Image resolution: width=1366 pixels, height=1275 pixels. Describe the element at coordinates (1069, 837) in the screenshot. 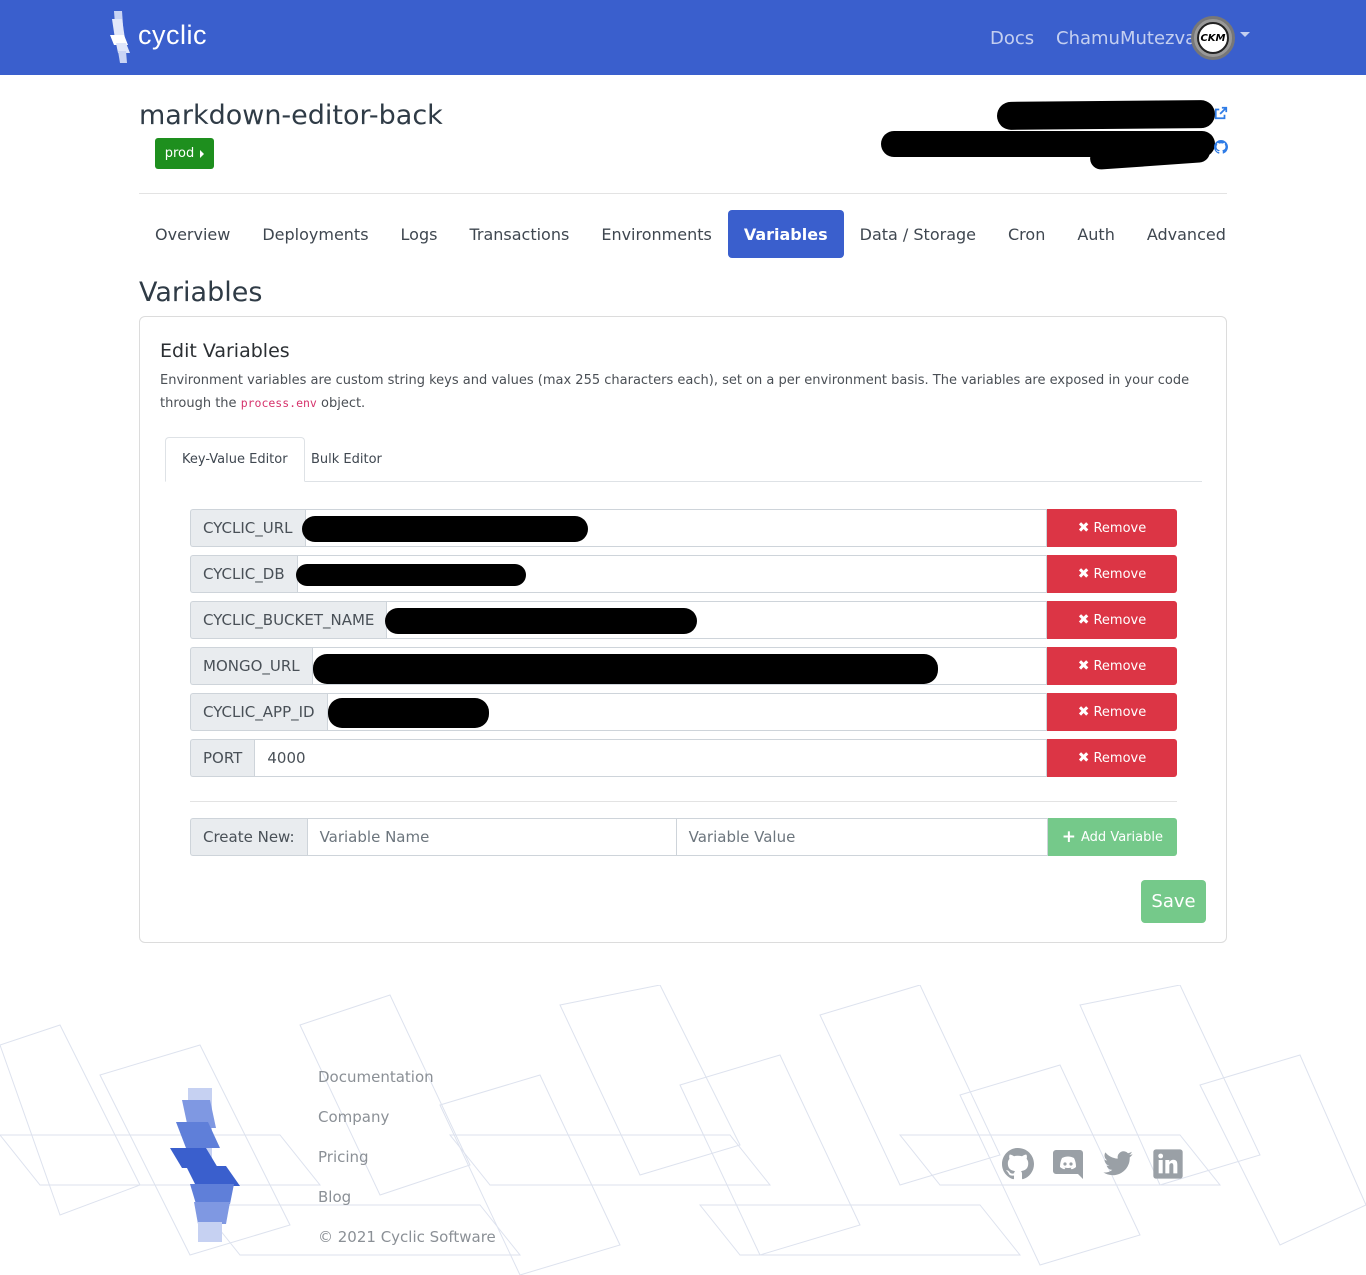

I see `plus-icon: +` at that location.